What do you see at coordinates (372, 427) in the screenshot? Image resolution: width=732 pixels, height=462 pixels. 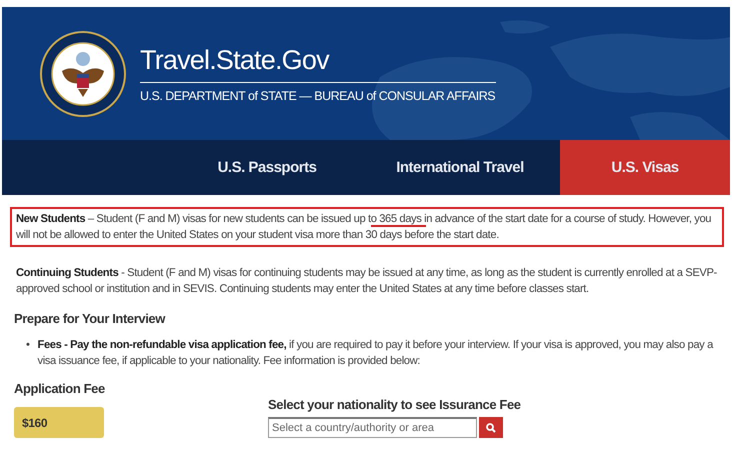 I see `country-search-field: Select a country/authority or area` at bounding box center [372, 427].